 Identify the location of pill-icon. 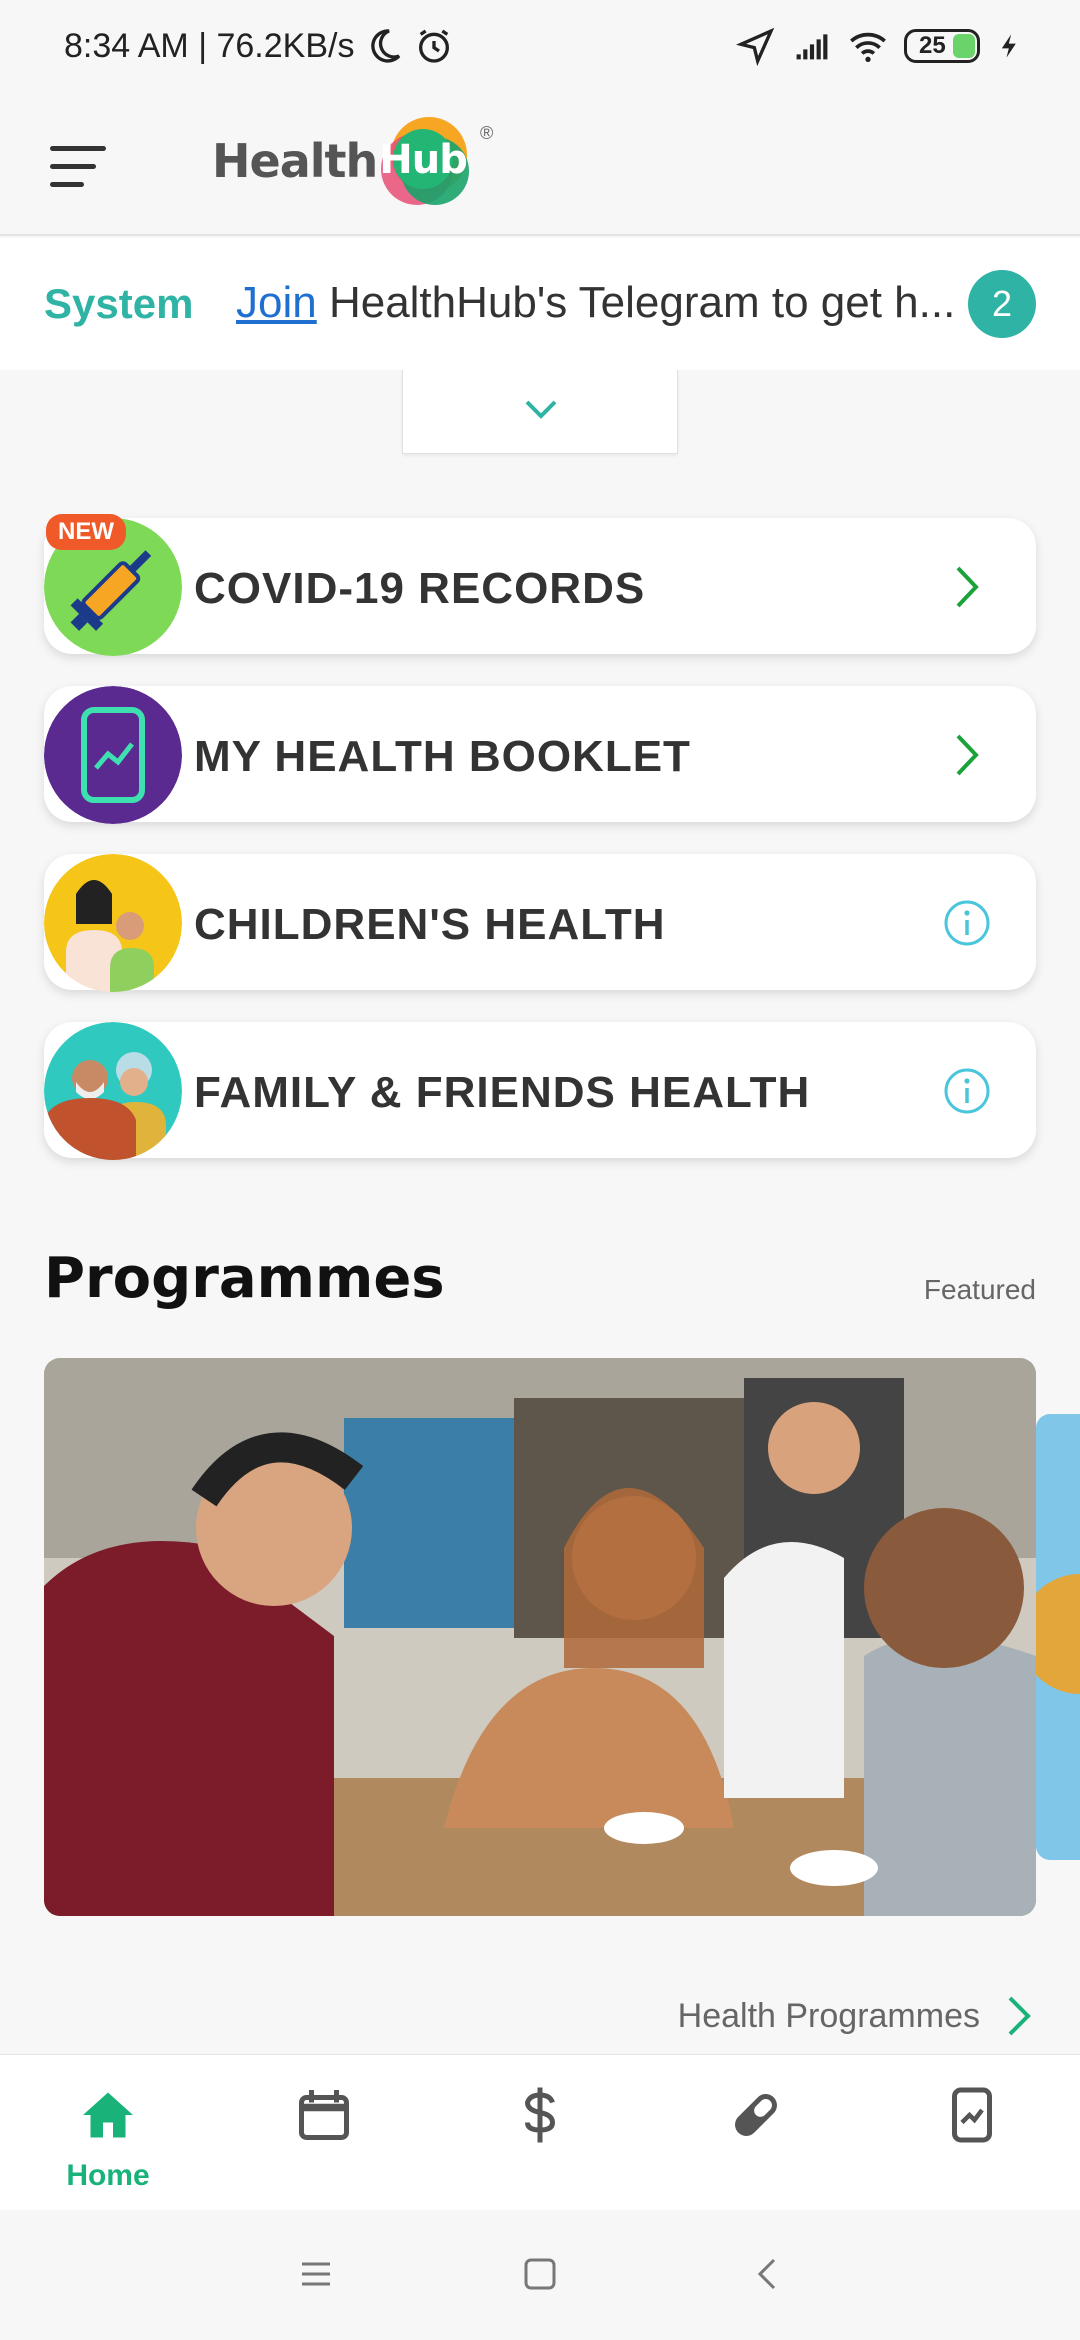
(756, 2115).